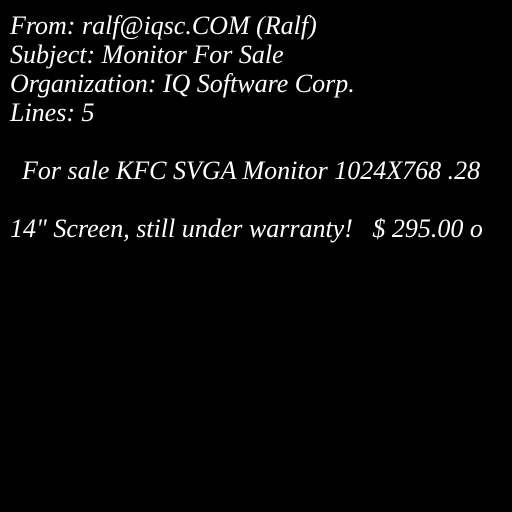  I want to click on body-line-1: For sale KFC SVGA Monitor 1024X768 .28, so click(251, 170).